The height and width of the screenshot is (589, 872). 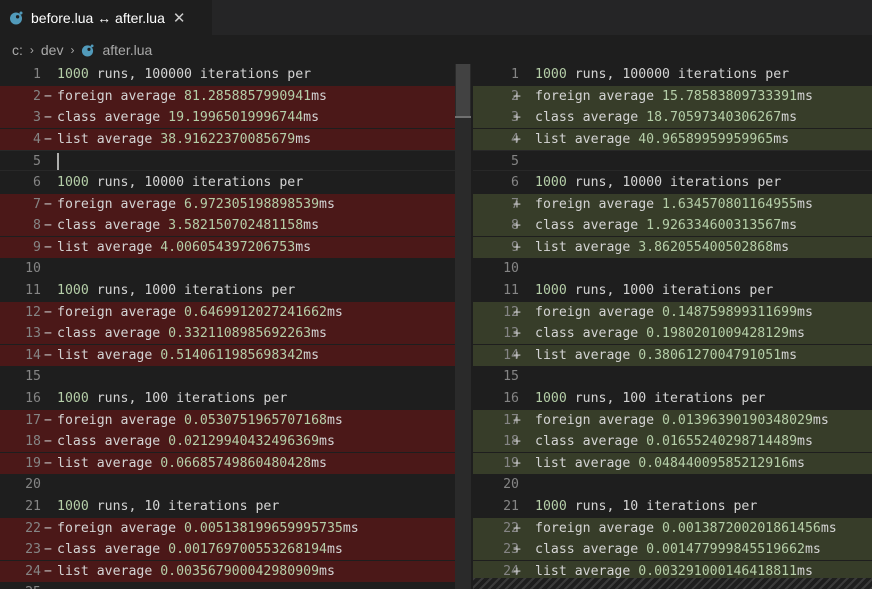 What do you see at coordinates (678, 74) in the screenshot?
I see `line-suffix: runs, 100000 iterations per` at bounding box center [678, 74].